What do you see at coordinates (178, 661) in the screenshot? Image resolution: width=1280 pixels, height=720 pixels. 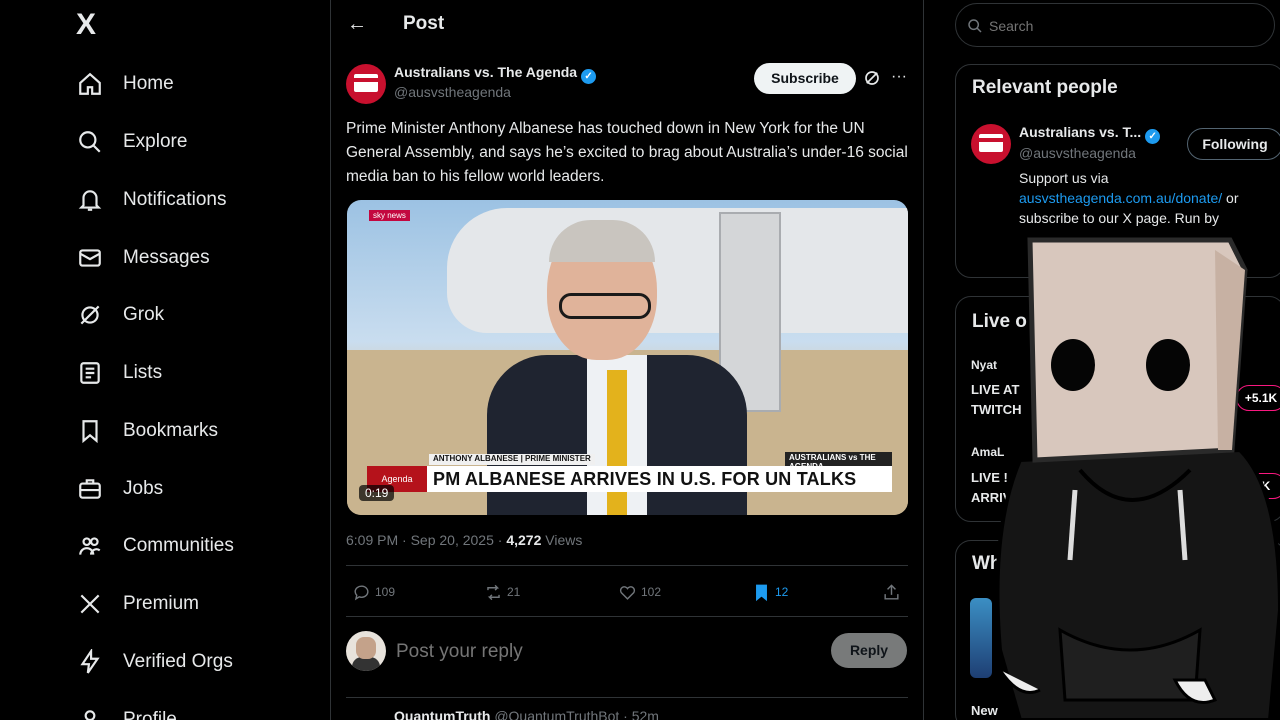 I see `nav-item-label: Verified Orgs` at bounding box center [178, 661].